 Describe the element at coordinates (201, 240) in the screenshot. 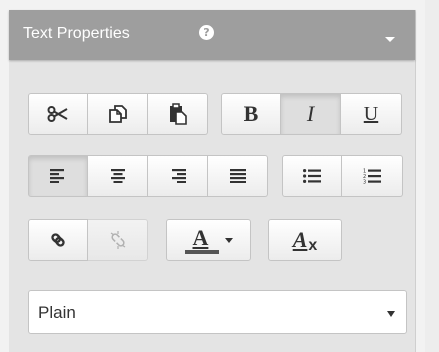

I see `text-color-icon: A` at that location.